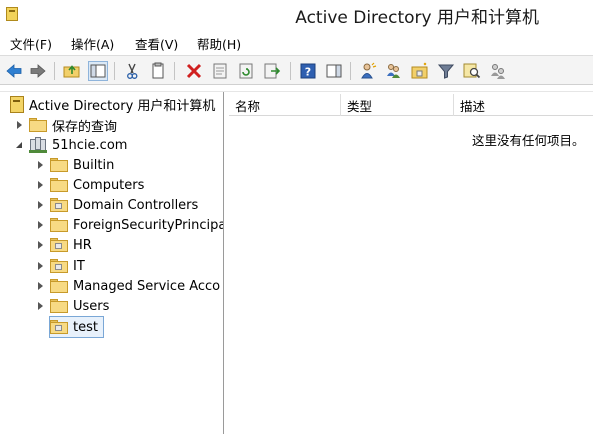 The height and width of the screenshot is (434, 593). What do you see at coordinates (360, 106) in the screenshot?
I see `column-label: 类型` at bounding box center [360, 106].